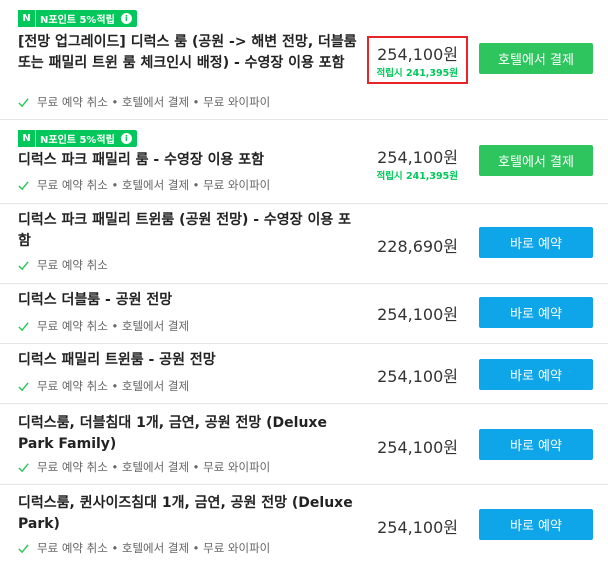  What do you see at coordinates (190, 160) in the screenshot?
I see `room-name: 디럭스 파크 패밀리 룸 - 수영장 이용 포함` at bounding box center [190, 160].